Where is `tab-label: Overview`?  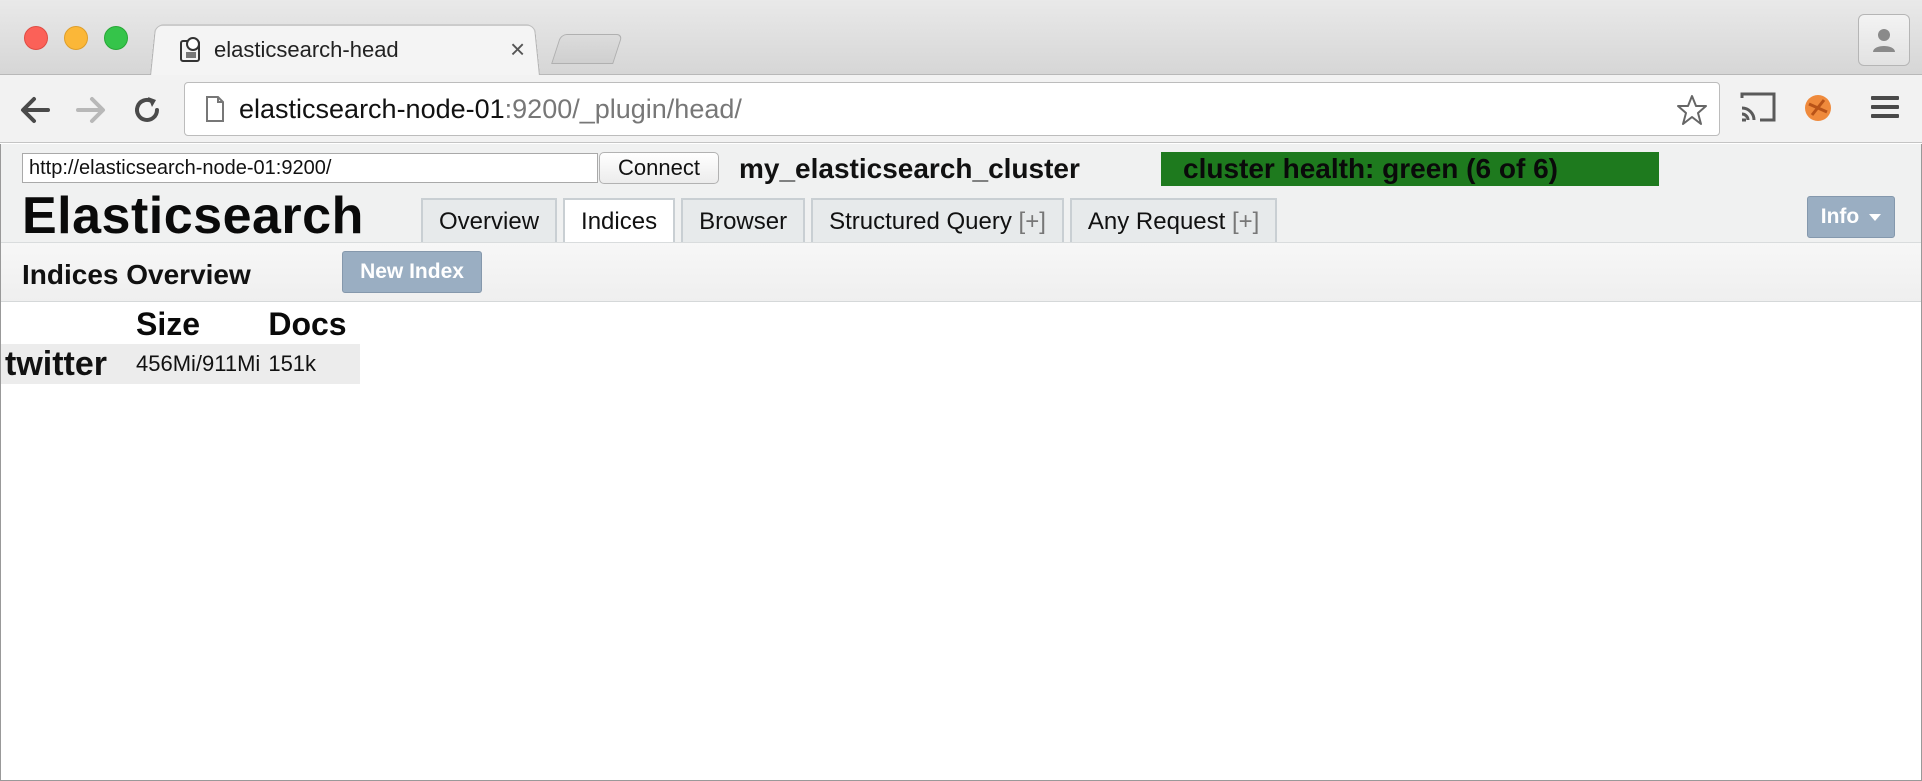 tab-label: Overview is located at coordinates (489, 221).